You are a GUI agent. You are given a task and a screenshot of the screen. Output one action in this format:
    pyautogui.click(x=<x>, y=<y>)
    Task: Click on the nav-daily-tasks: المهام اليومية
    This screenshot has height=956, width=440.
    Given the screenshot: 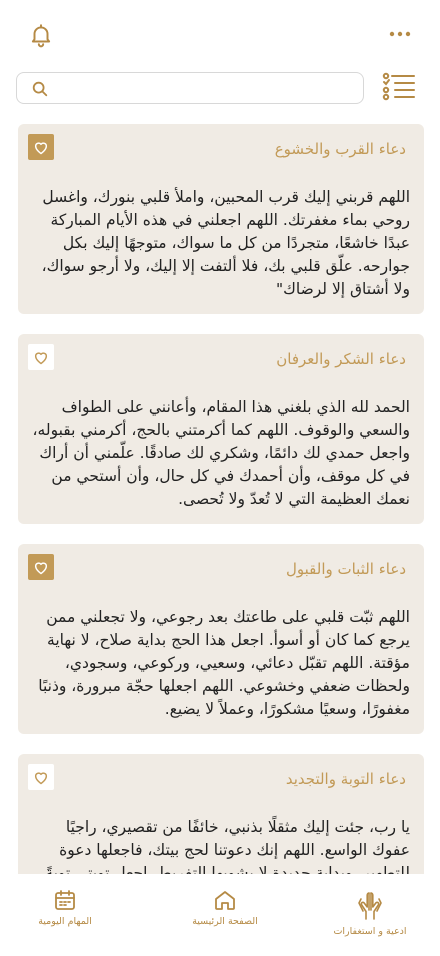 What is the action you would take?
    pyautogui.click(x=65, y=918)
    